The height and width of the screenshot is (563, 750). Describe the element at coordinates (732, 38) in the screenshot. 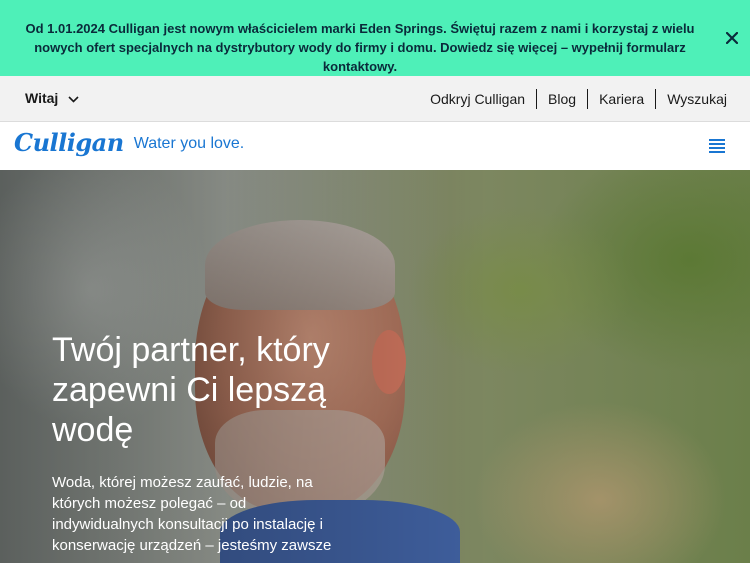

I see `close-icon` at that location.